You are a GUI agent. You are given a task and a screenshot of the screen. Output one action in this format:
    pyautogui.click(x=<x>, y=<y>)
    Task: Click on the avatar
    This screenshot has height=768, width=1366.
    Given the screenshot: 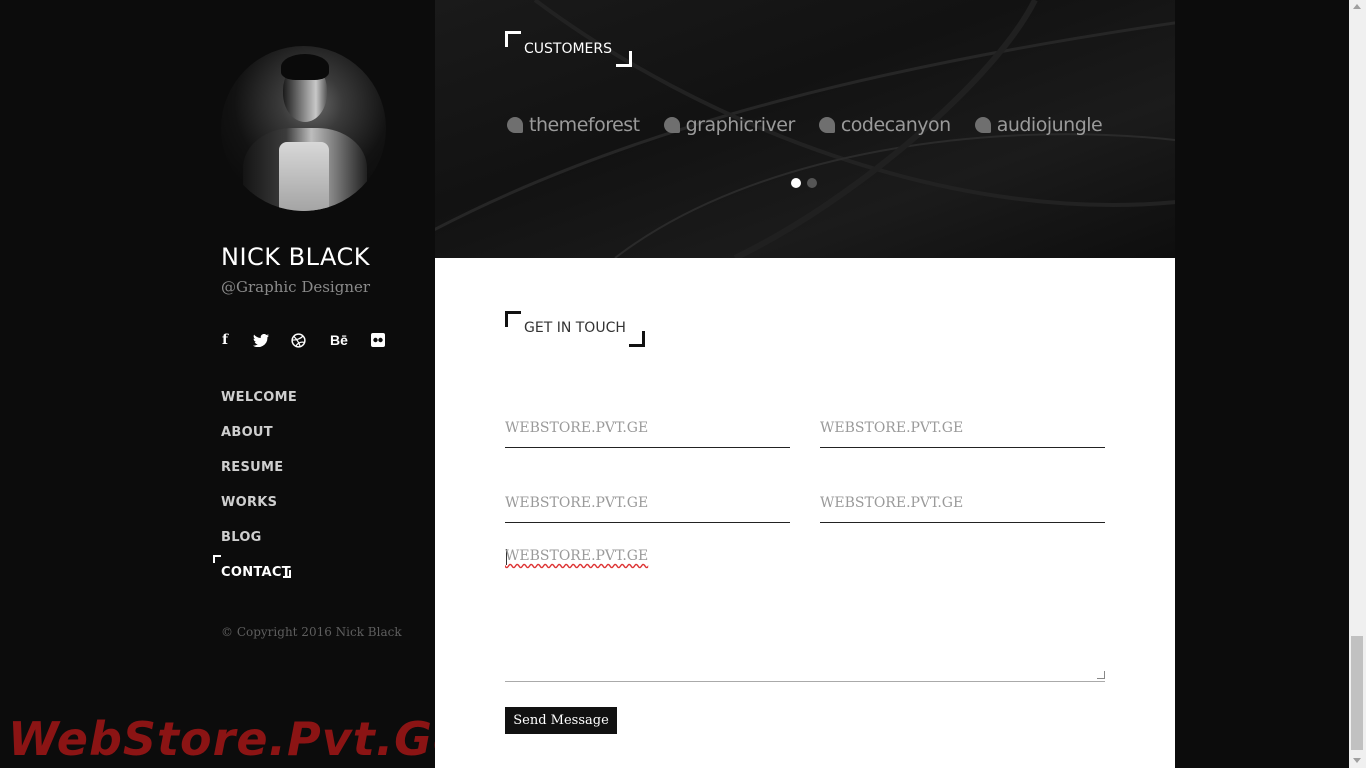 What is the action you would take?
    pyautogui.click(x=303, y=128)
    